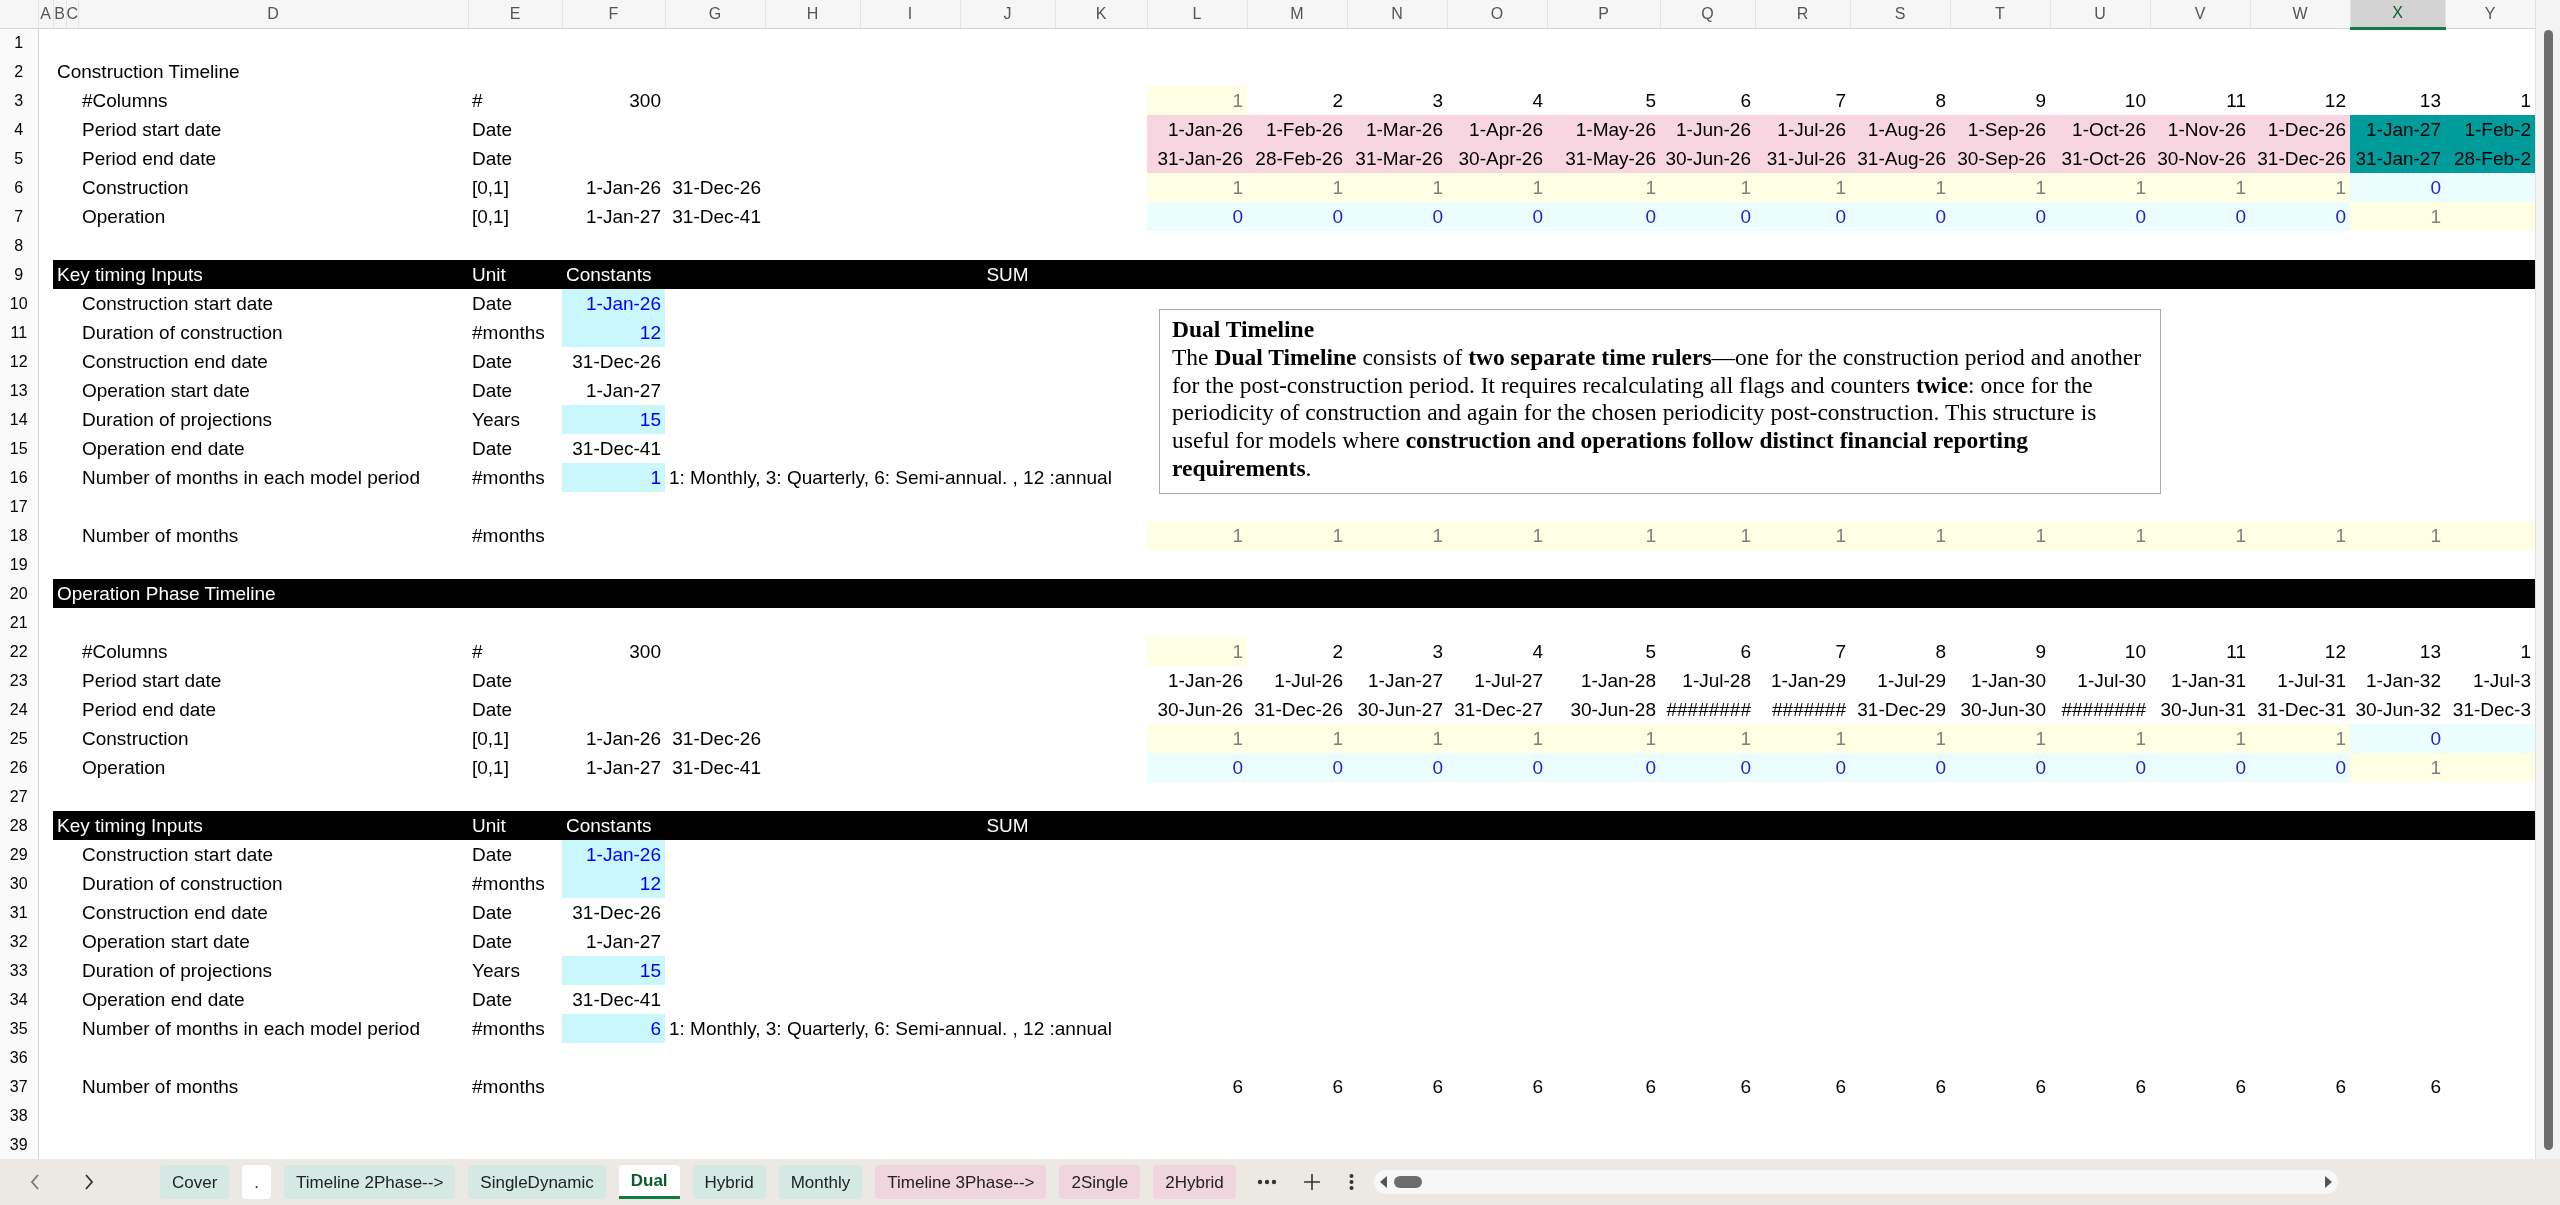 This screenshot has width=2560, height=1205. What do you see at coordinates (19, 796) in the screenshot?
I see `row-number: 27` at bounding box center [19, 796].